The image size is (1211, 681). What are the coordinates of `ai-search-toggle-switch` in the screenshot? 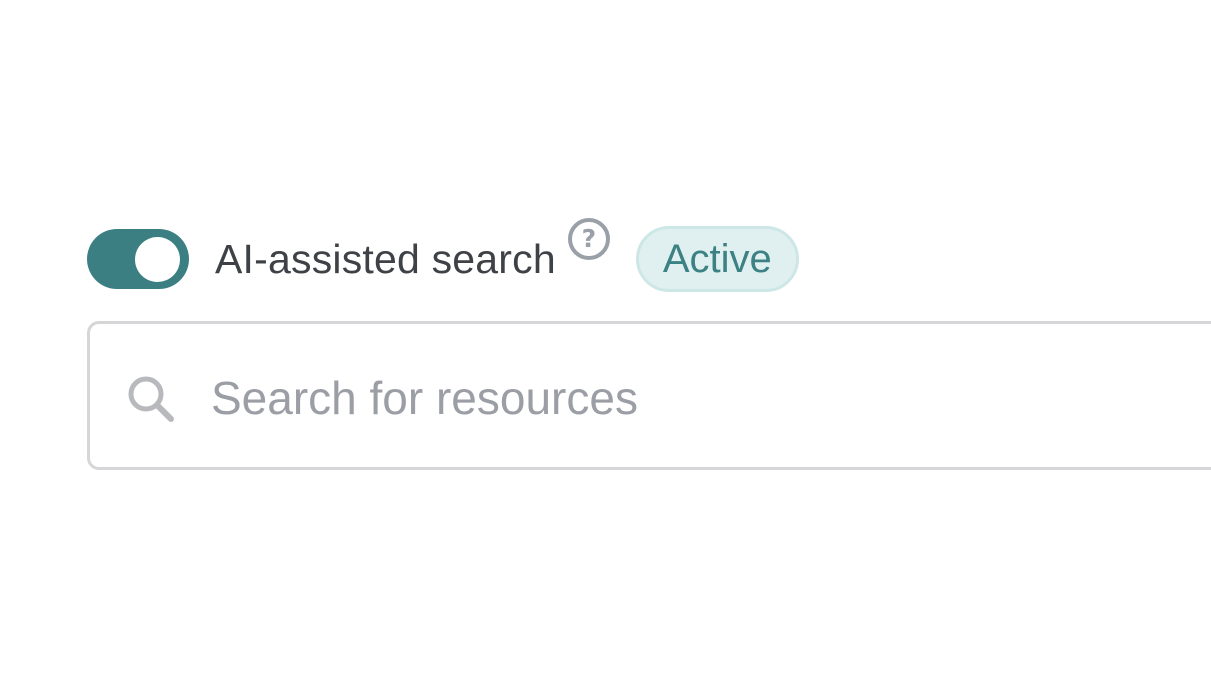 It's located at (138, 259).